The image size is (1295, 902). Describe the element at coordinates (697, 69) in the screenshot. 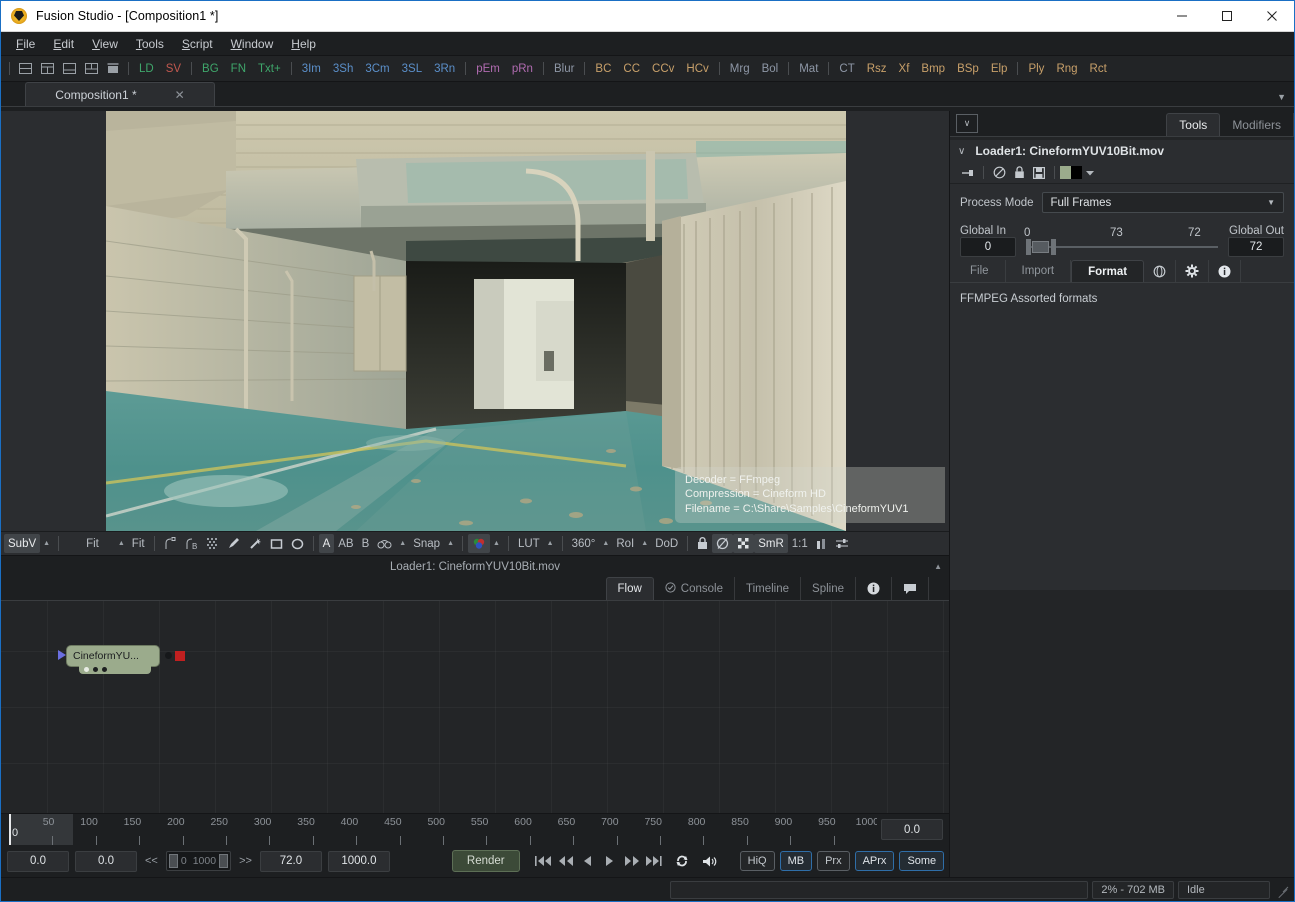

I see `shelf-tool-hcv: HCv` at that location.